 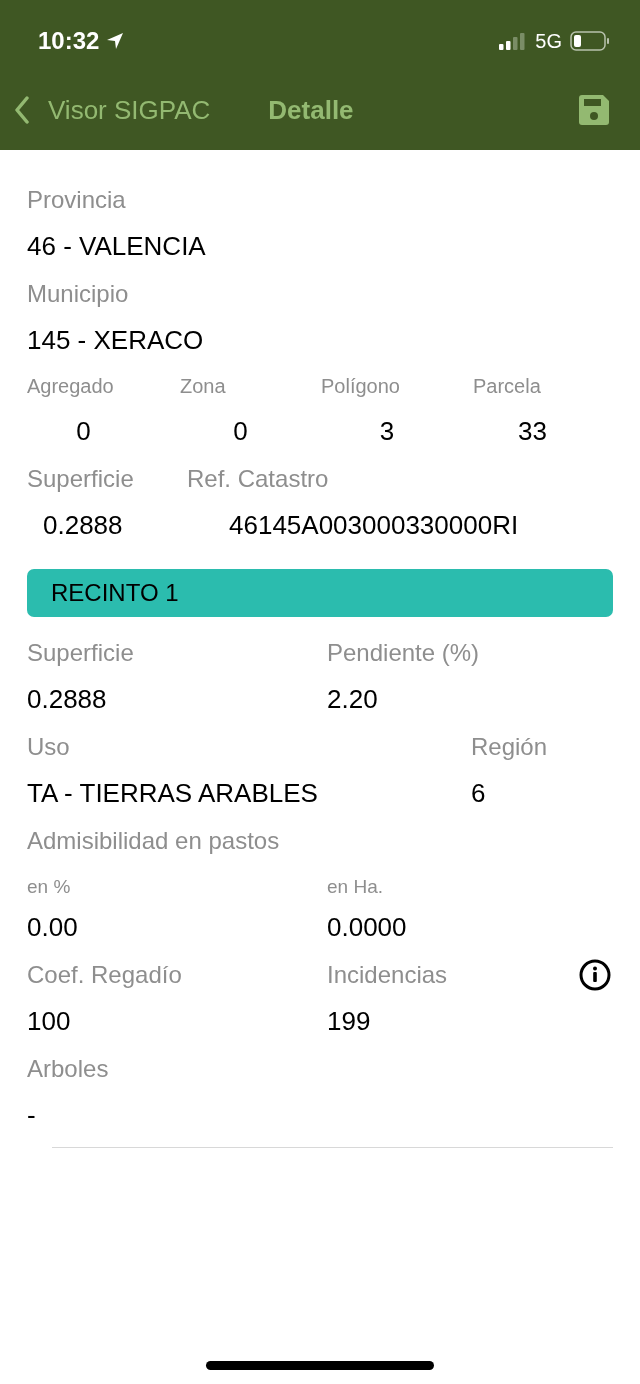 What do you see at coordinates (478, 793) in the screenshot?
I see `field-value: 6` at bounding box center [478, 793].